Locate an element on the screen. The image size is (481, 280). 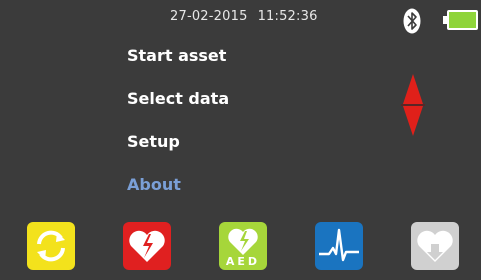
refresh-icon is located at coordinates (51, 246).